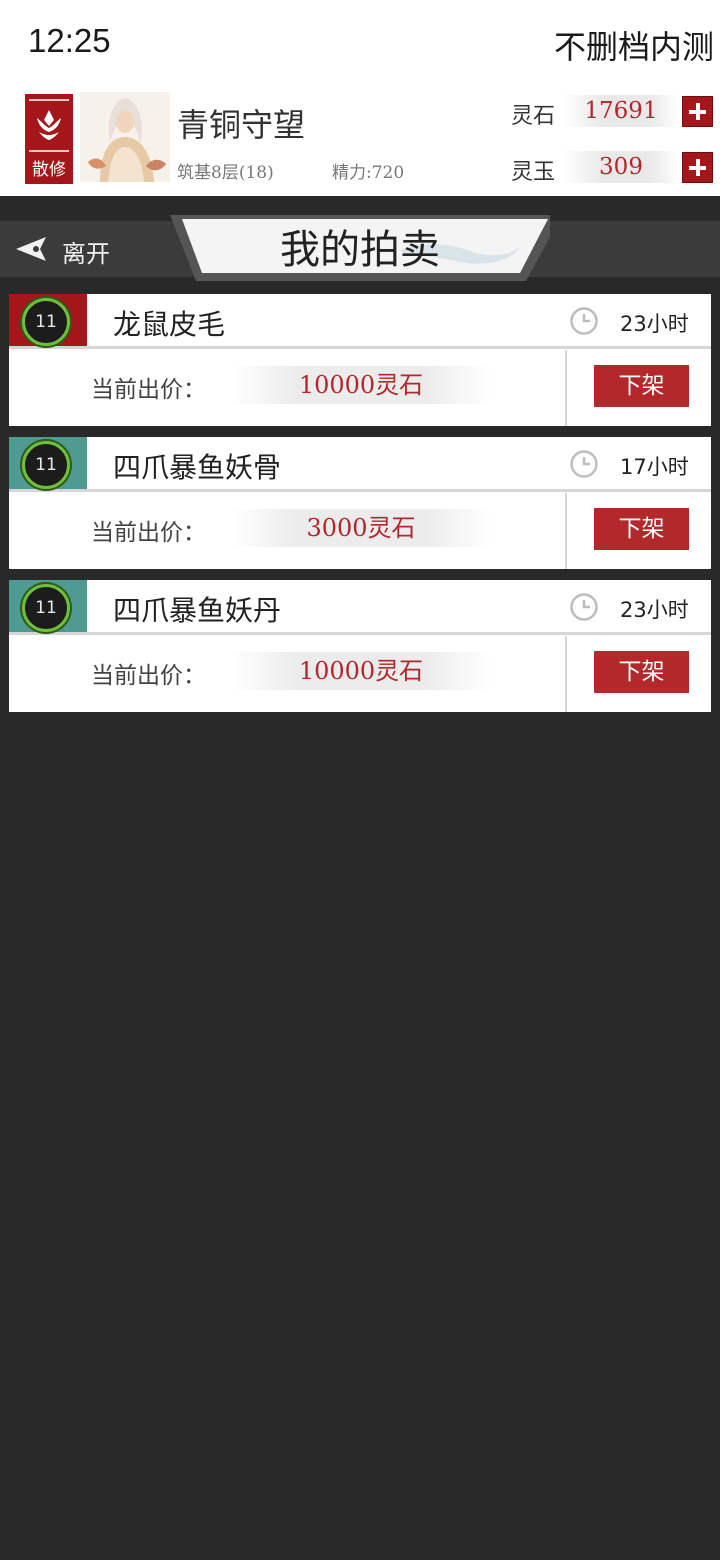  What do you see at coordinates (697, 167) in the screenshot?
I see `add-lingyu-button` at bounding box center [697, 167].